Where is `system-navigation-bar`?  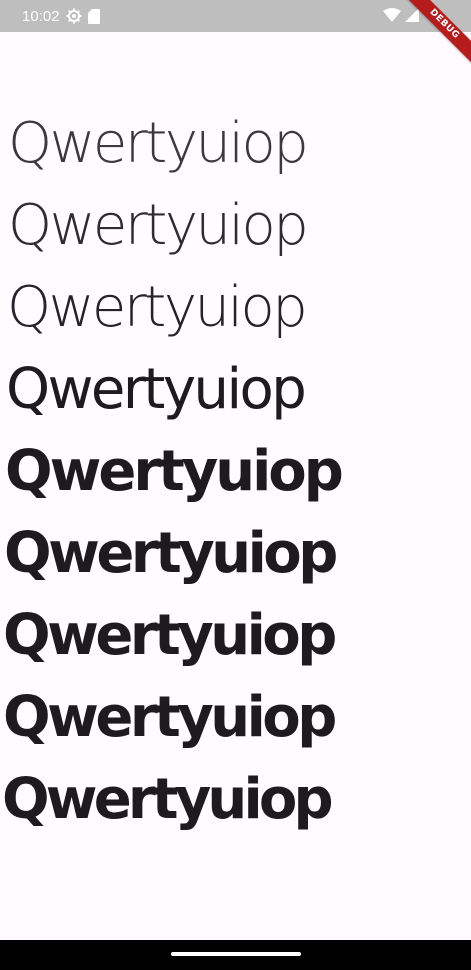
system-navigation-bar is located at coordinates (235, 955).